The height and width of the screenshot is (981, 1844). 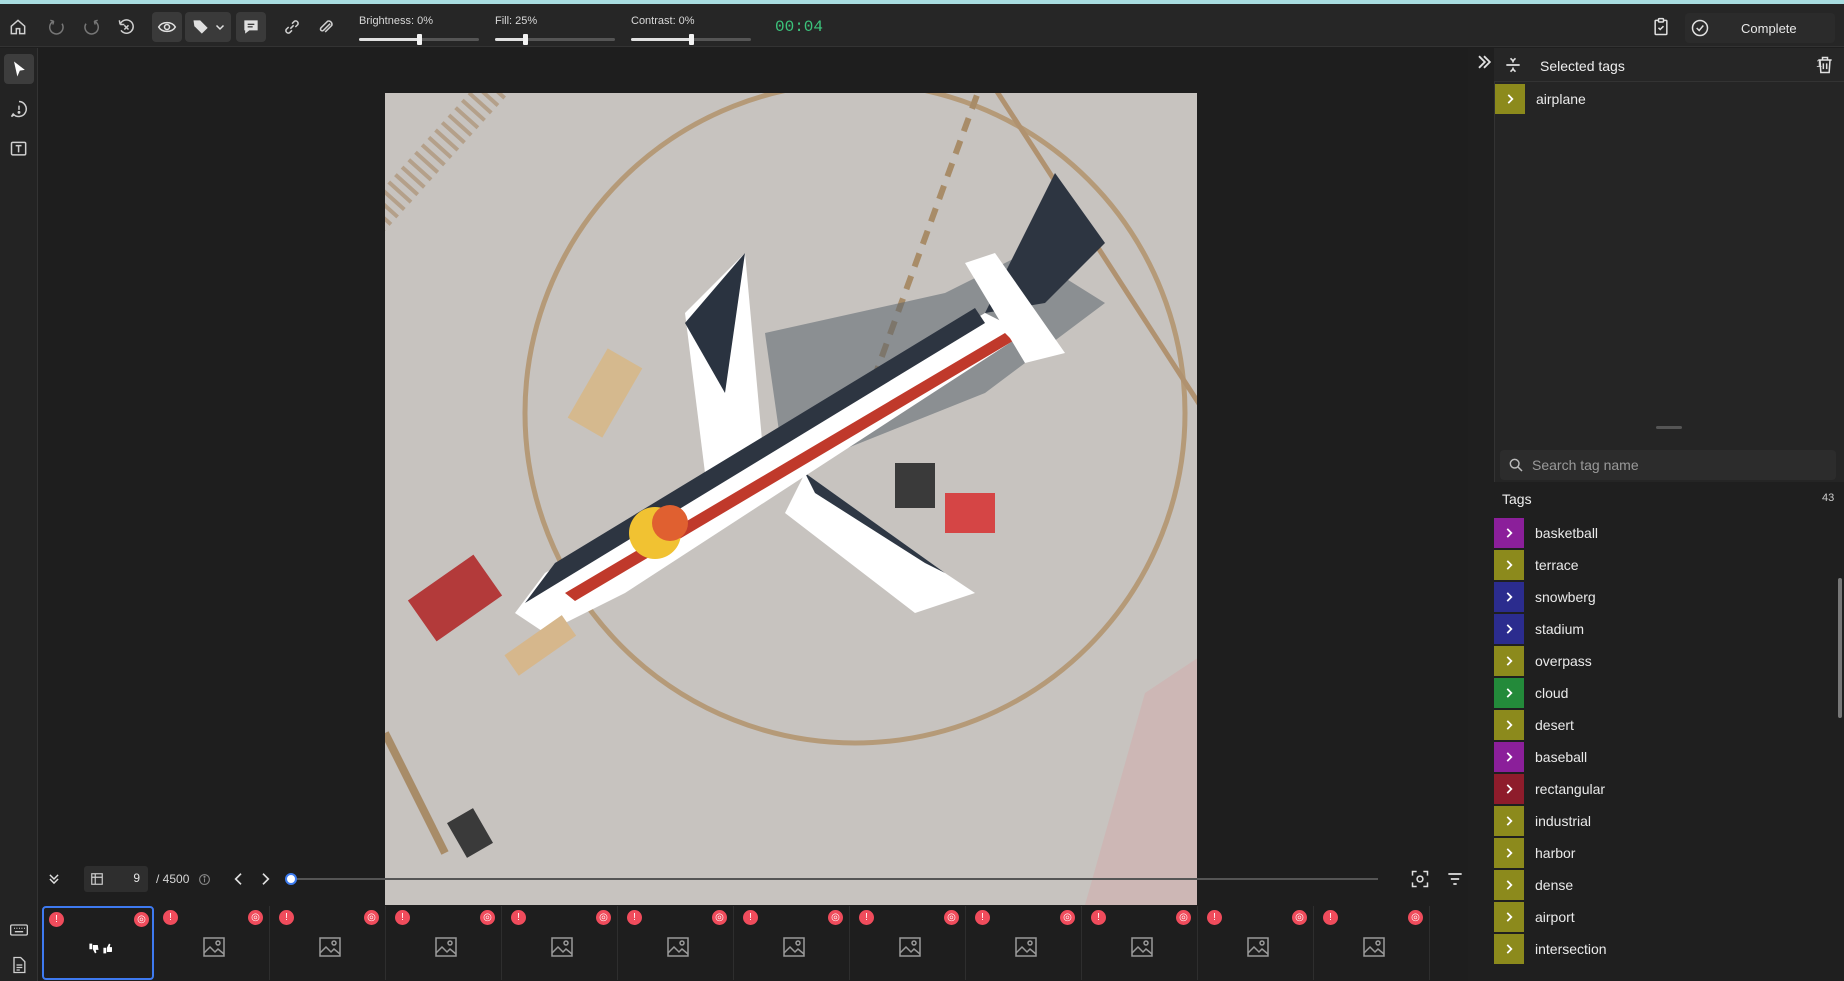 I want to click on tag-item: industrial, so click(x=1664, y=821).